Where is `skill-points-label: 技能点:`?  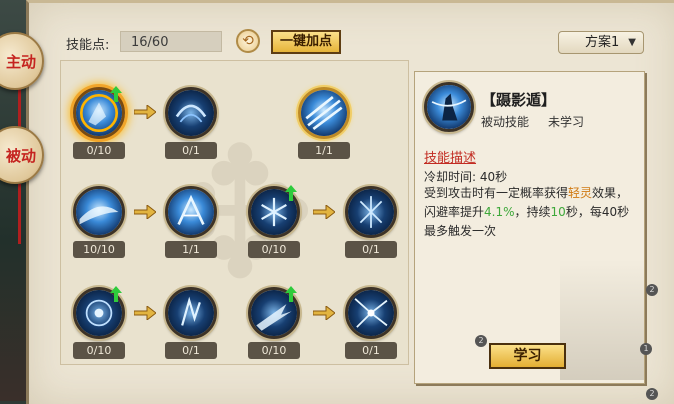
skill-points-label: 技能点: is located at coordinates (88, 45).